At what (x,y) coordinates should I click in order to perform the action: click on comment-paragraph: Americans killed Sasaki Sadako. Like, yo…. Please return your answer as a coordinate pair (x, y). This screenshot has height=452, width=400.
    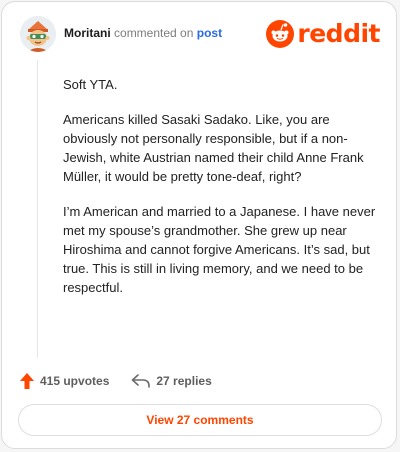
    Looking at the image, I should click on (213, 148).